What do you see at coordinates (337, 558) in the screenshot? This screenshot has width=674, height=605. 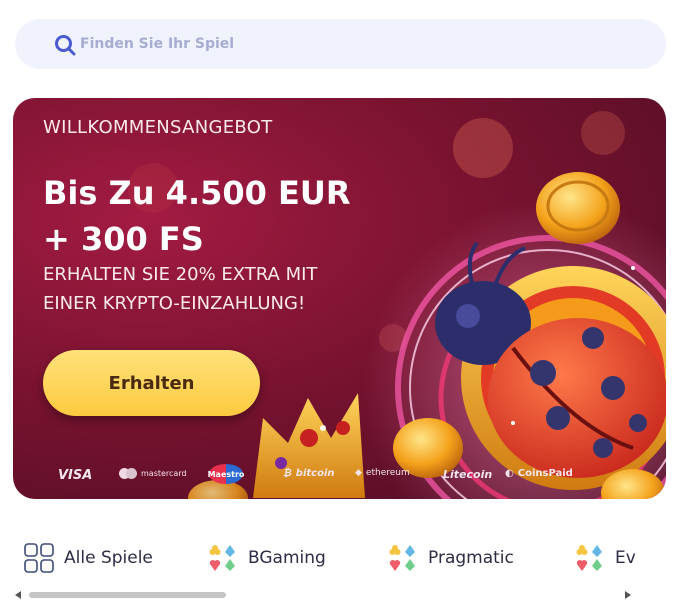 I see `provider-filter-bar: Alle Spiele BGaming Pragmatic Ev` at bounding box center [337, 558].